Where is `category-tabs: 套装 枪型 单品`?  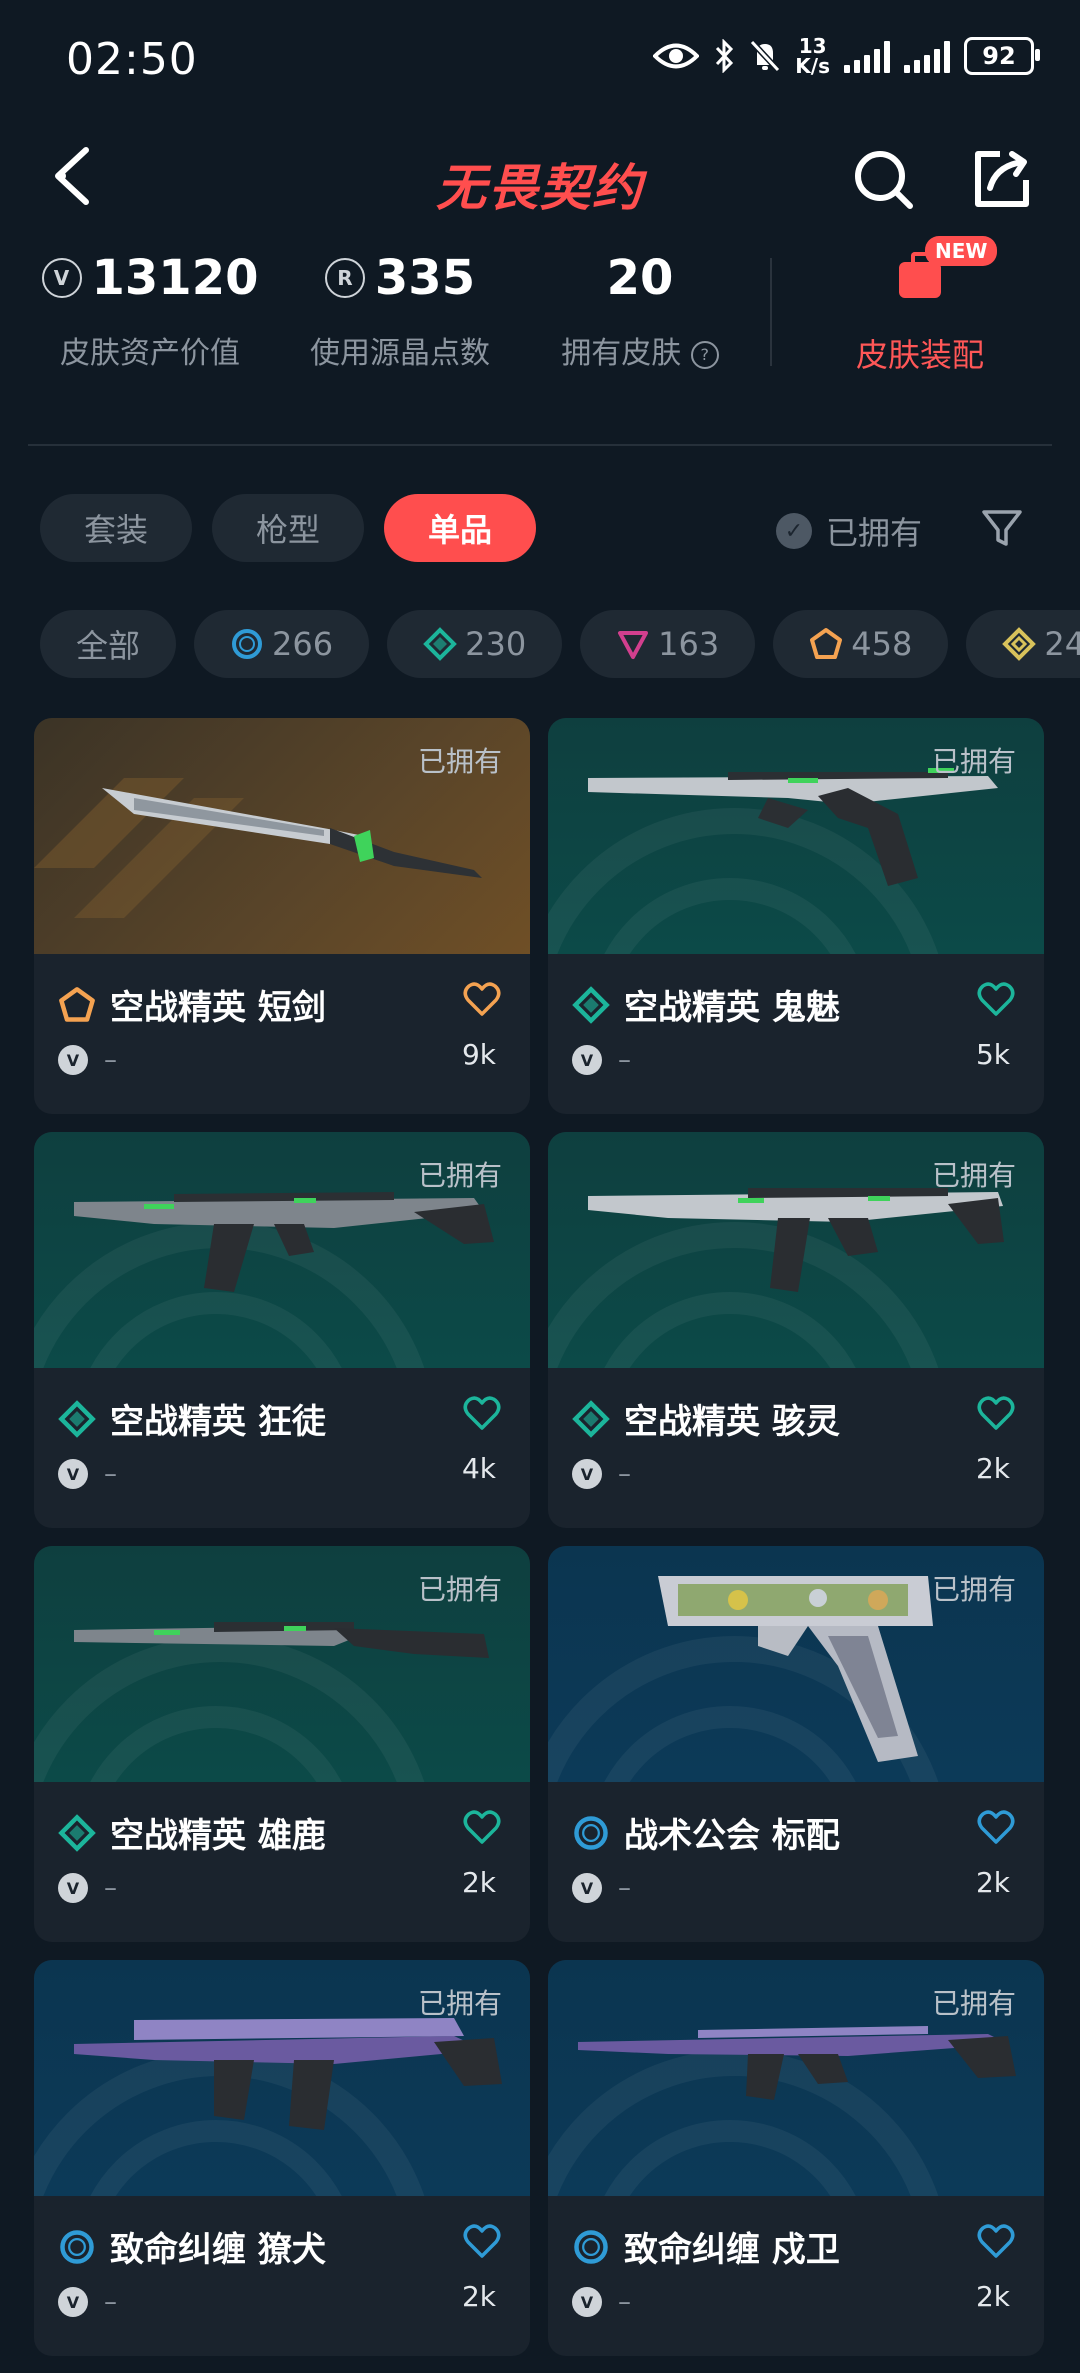 category-tabs: 套装 枪型 单品 is located at coordinates (288, 528).